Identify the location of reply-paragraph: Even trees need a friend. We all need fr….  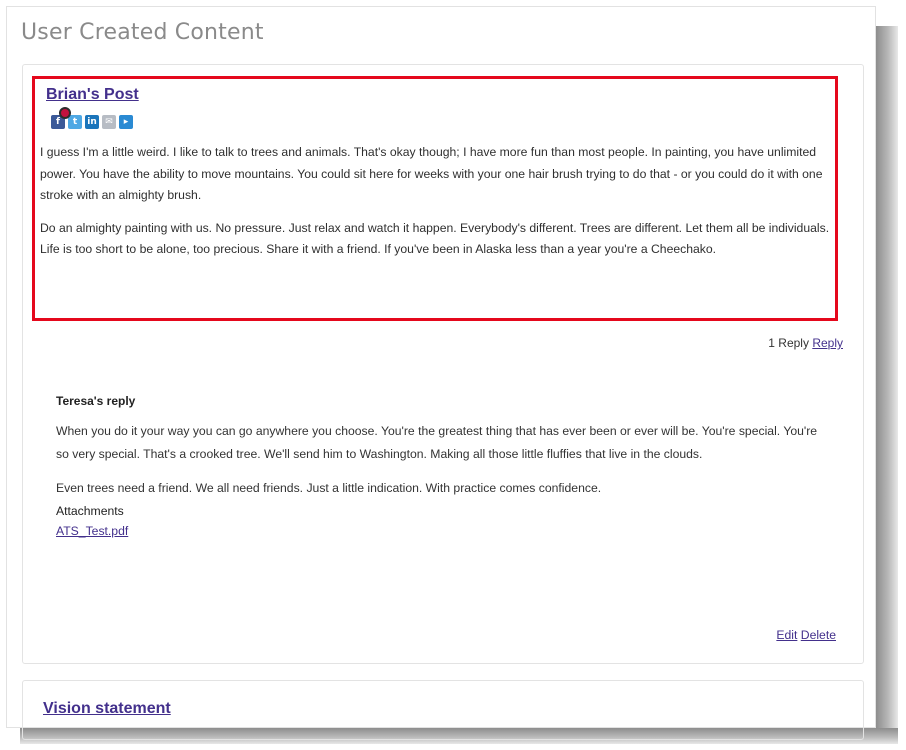
(329, 488).